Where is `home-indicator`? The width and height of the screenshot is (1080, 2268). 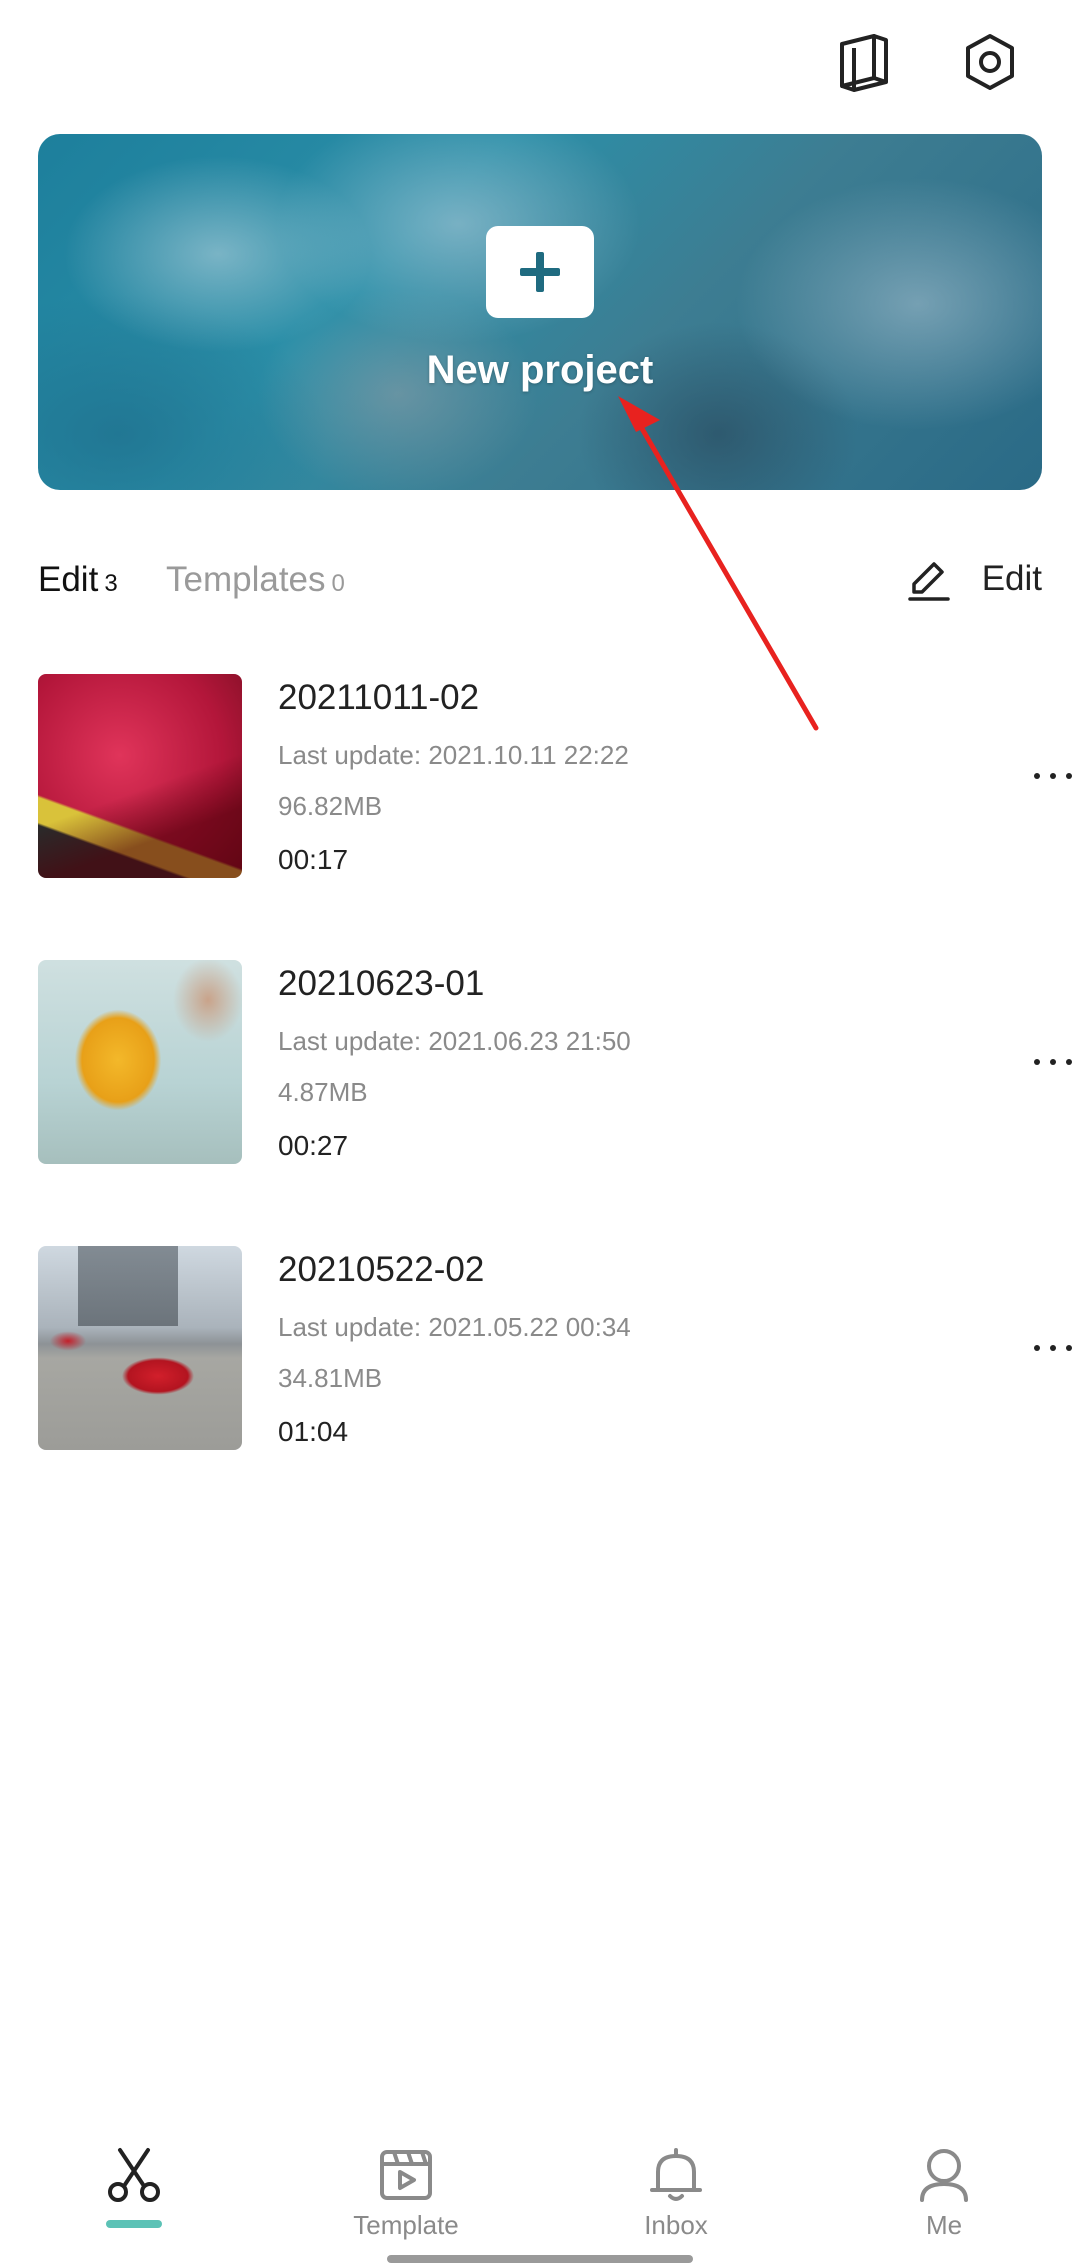 home-indicator is located at coordinates (540, 2259).